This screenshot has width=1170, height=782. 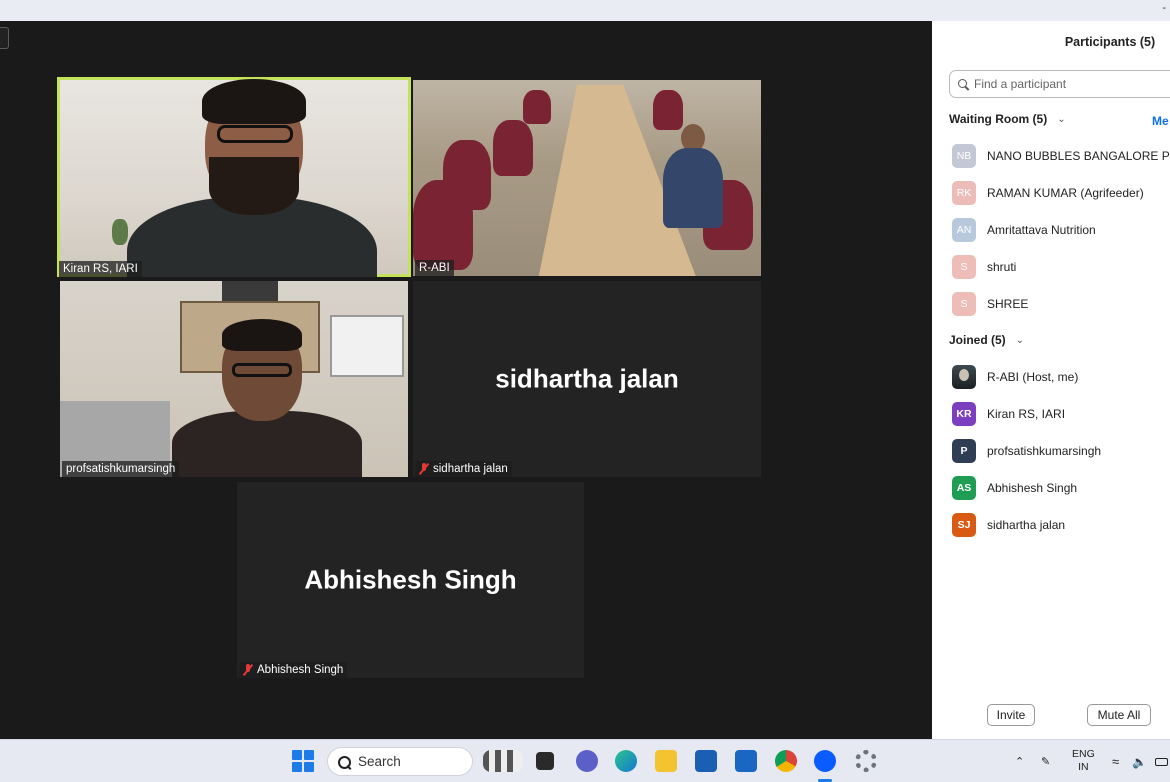 I want to click on avatar: AS, so click(x=964, y=487).